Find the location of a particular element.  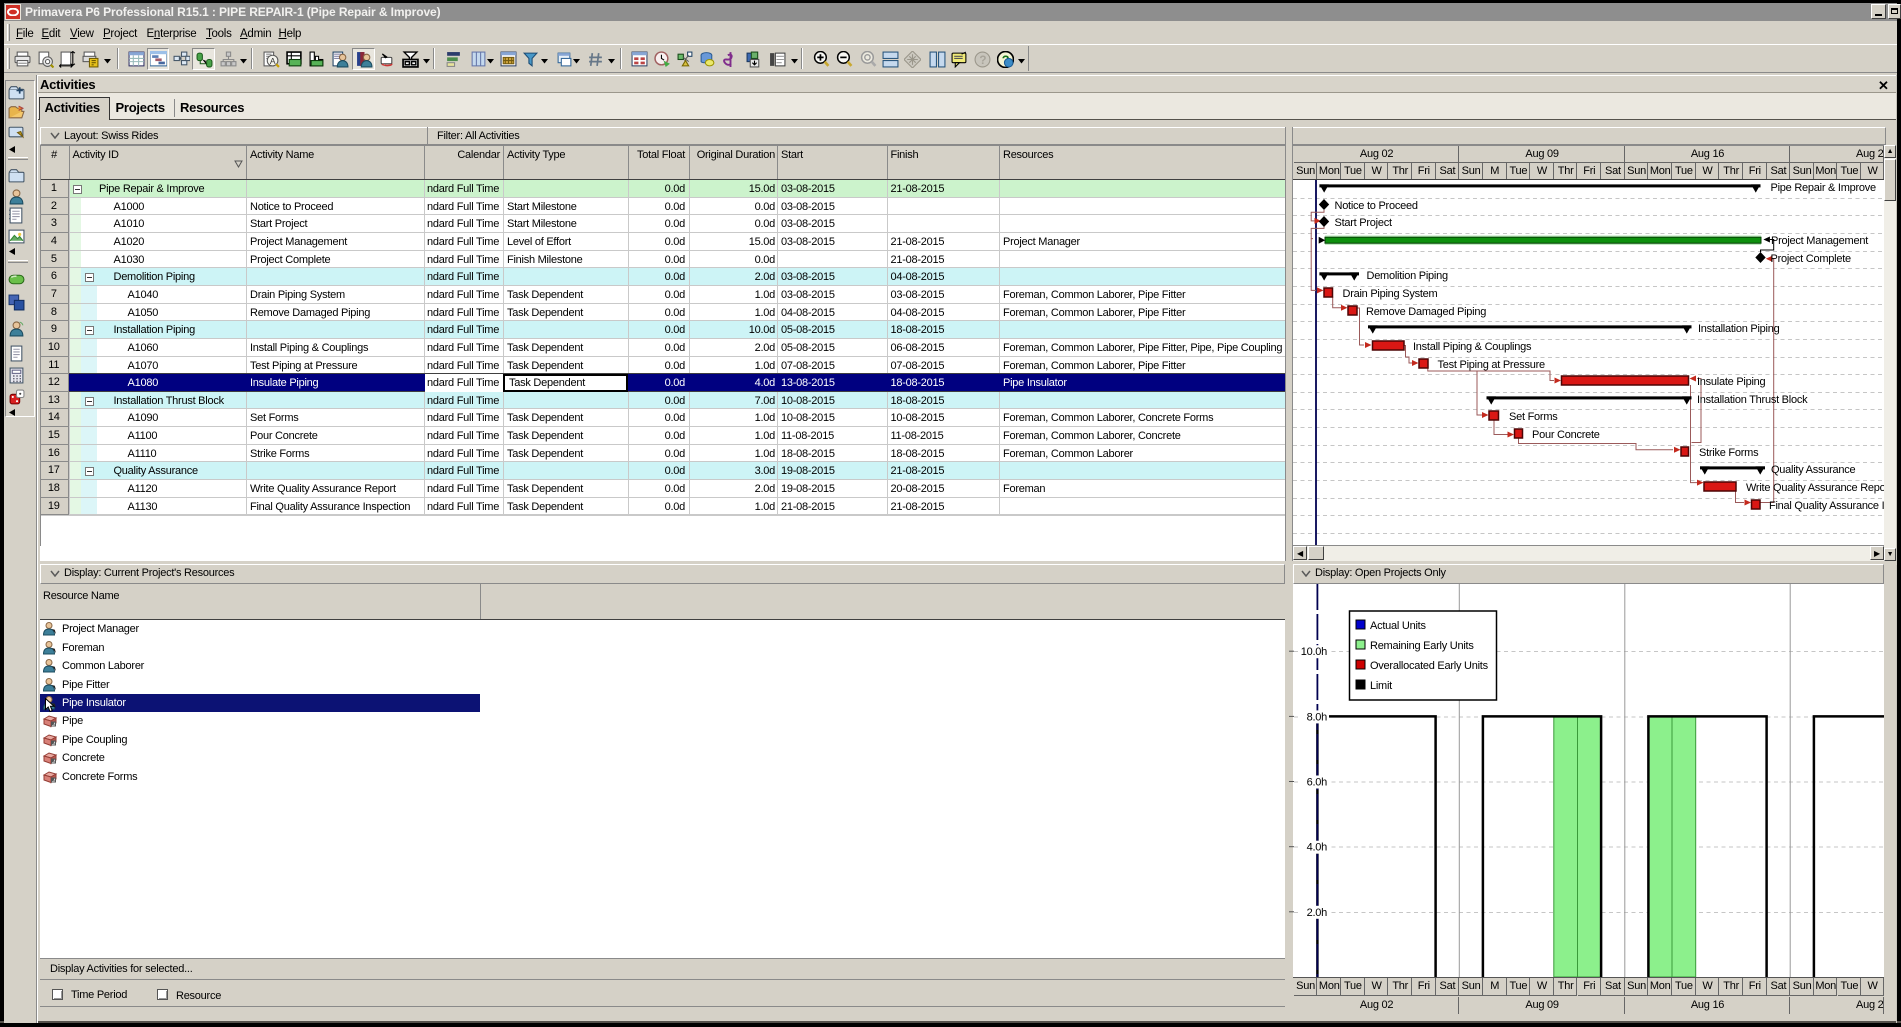

svg-text: Project Complete is located at coordinates (1811, 259).